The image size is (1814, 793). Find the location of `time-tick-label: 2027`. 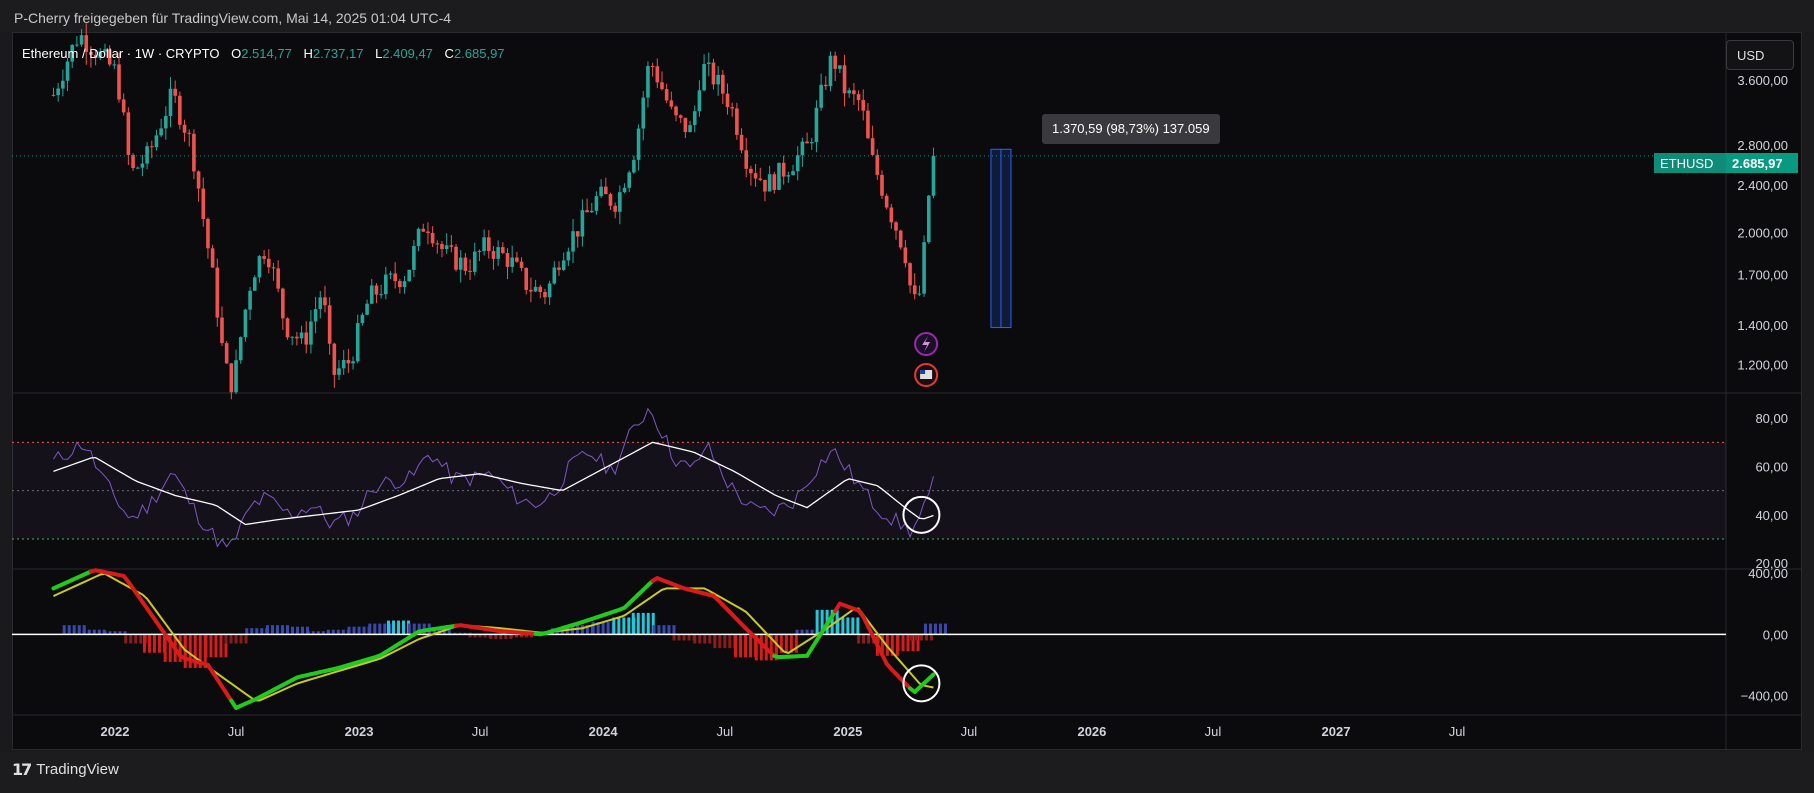

time-tick-label: 2027 is located at coordinates (1336, 731).